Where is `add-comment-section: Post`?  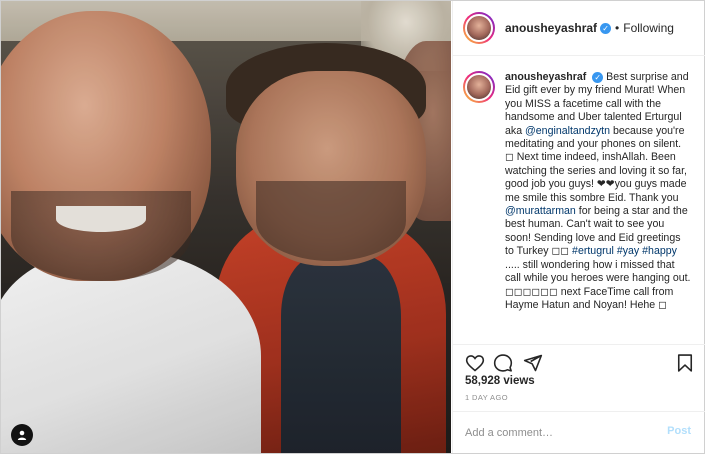
add-comment-section: Post is located at coordinates (579, 432).